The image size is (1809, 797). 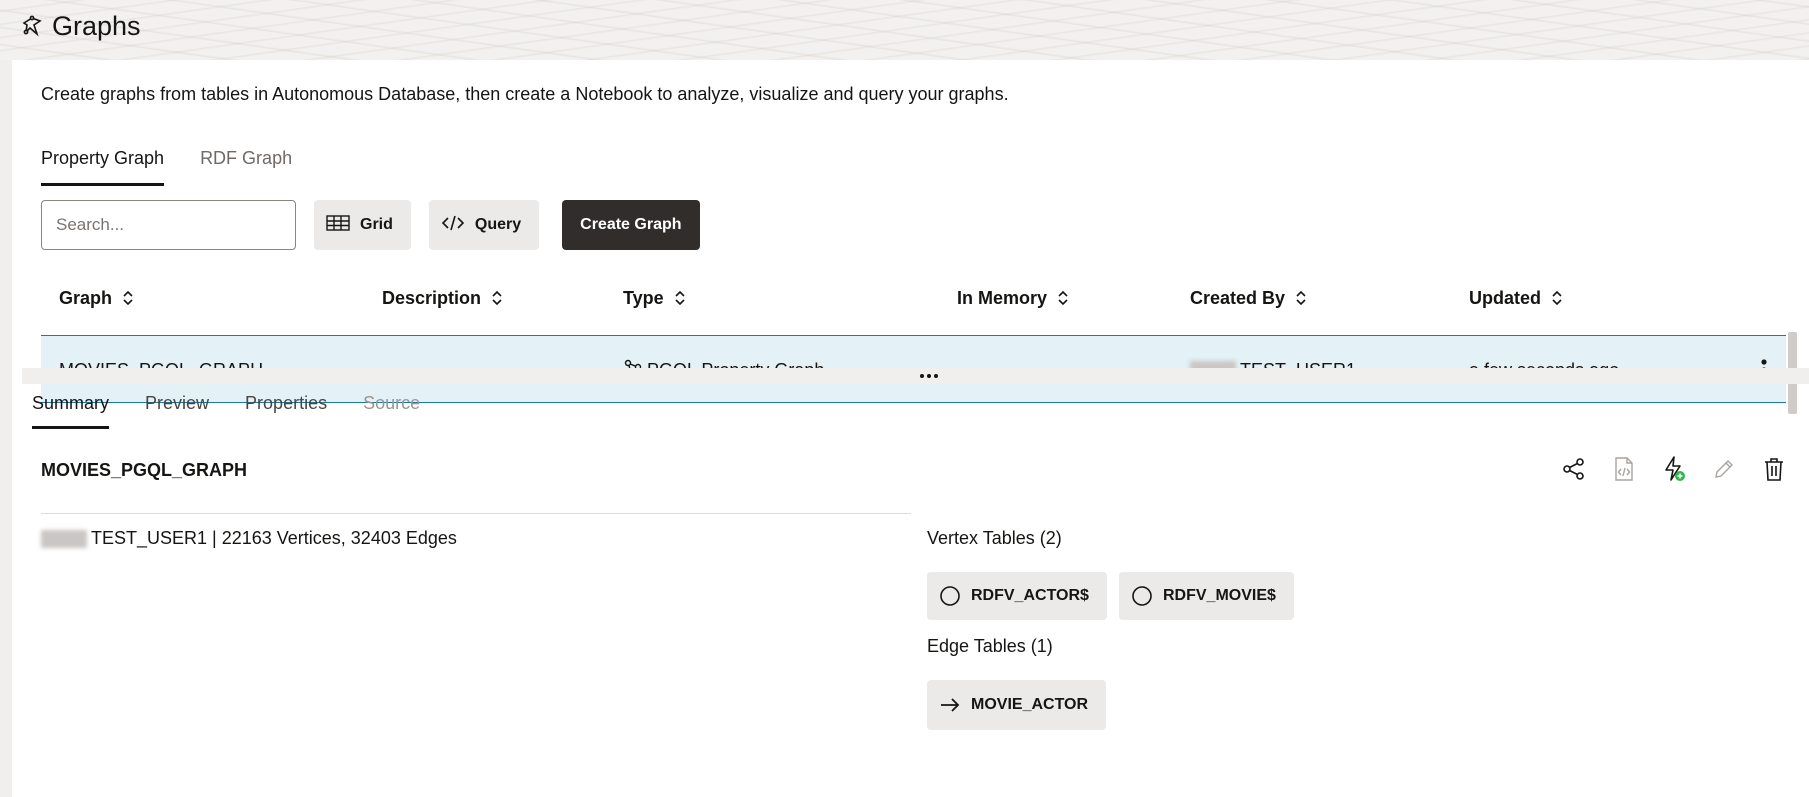 What do you see at coordinates (32, 26) in the screenshot?
I see `graph-logo-icon` at bounding box center [32, 26].